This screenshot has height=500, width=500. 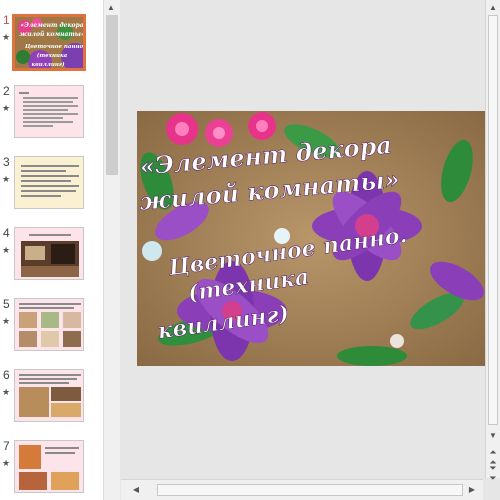 I want to click on thumb1-line5: квиллинг), so click(x=47, y=64).